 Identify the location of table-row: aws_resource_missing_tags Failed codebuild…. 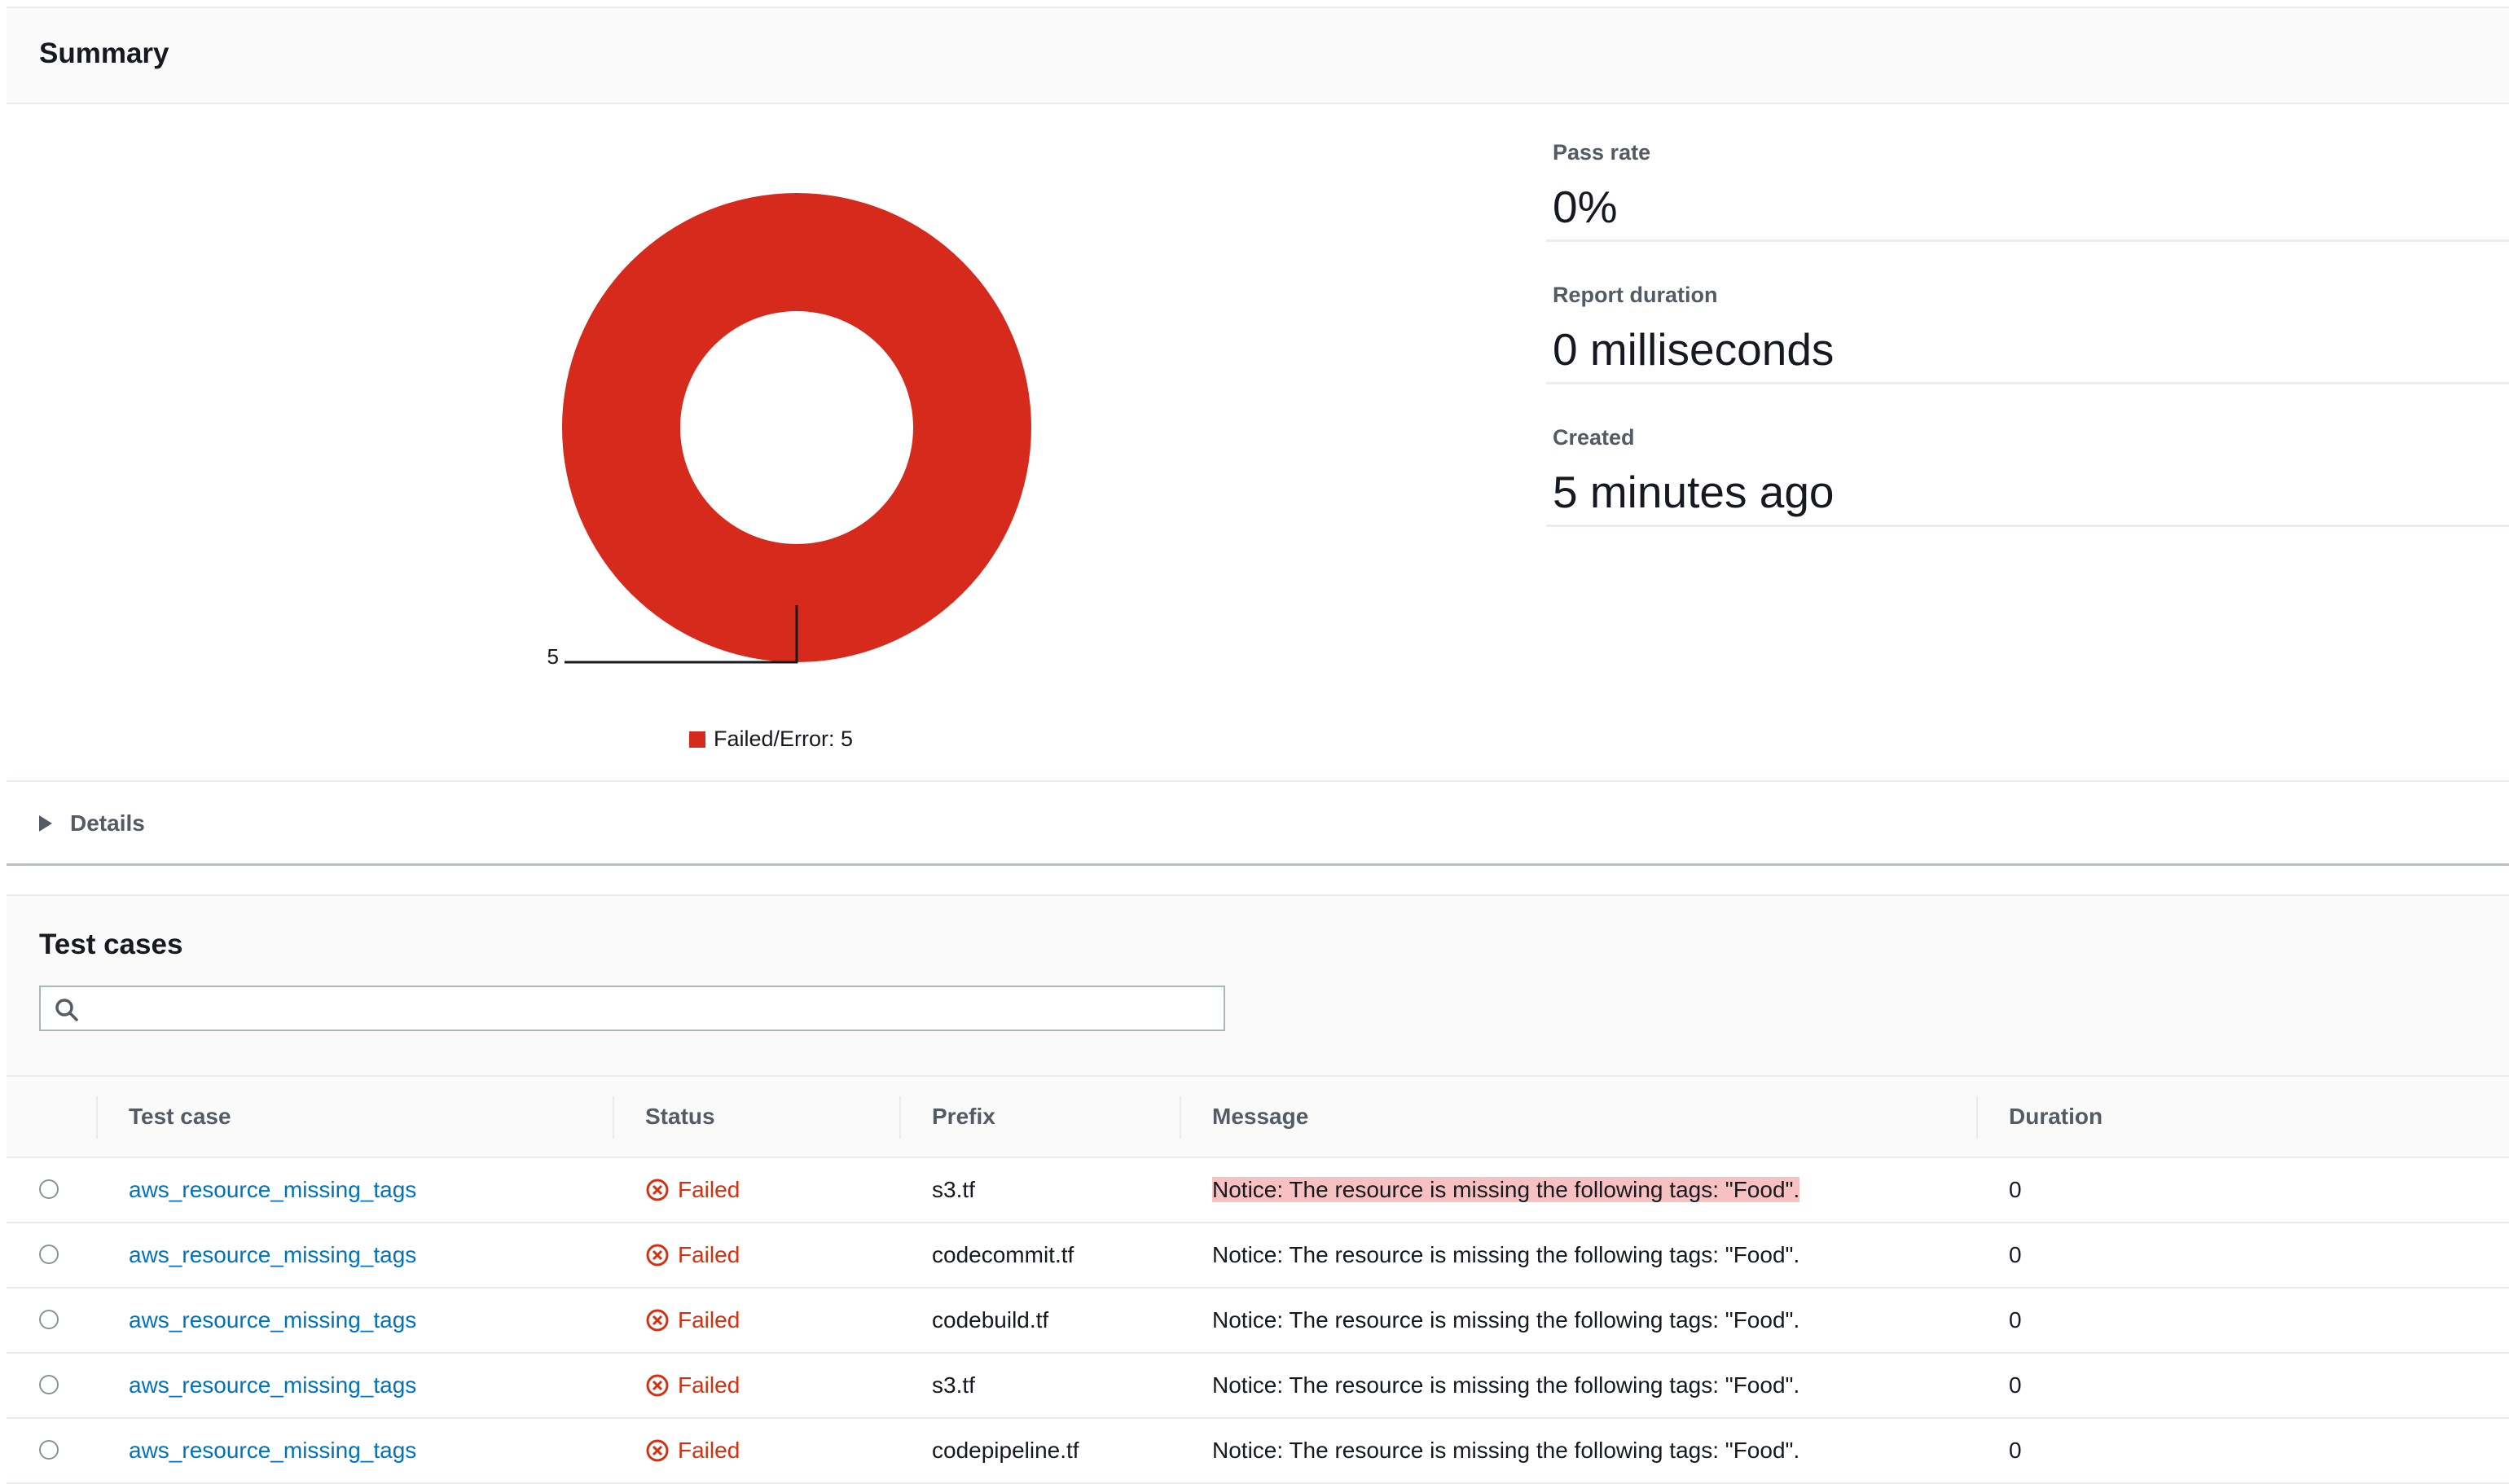
(1258, 1321).